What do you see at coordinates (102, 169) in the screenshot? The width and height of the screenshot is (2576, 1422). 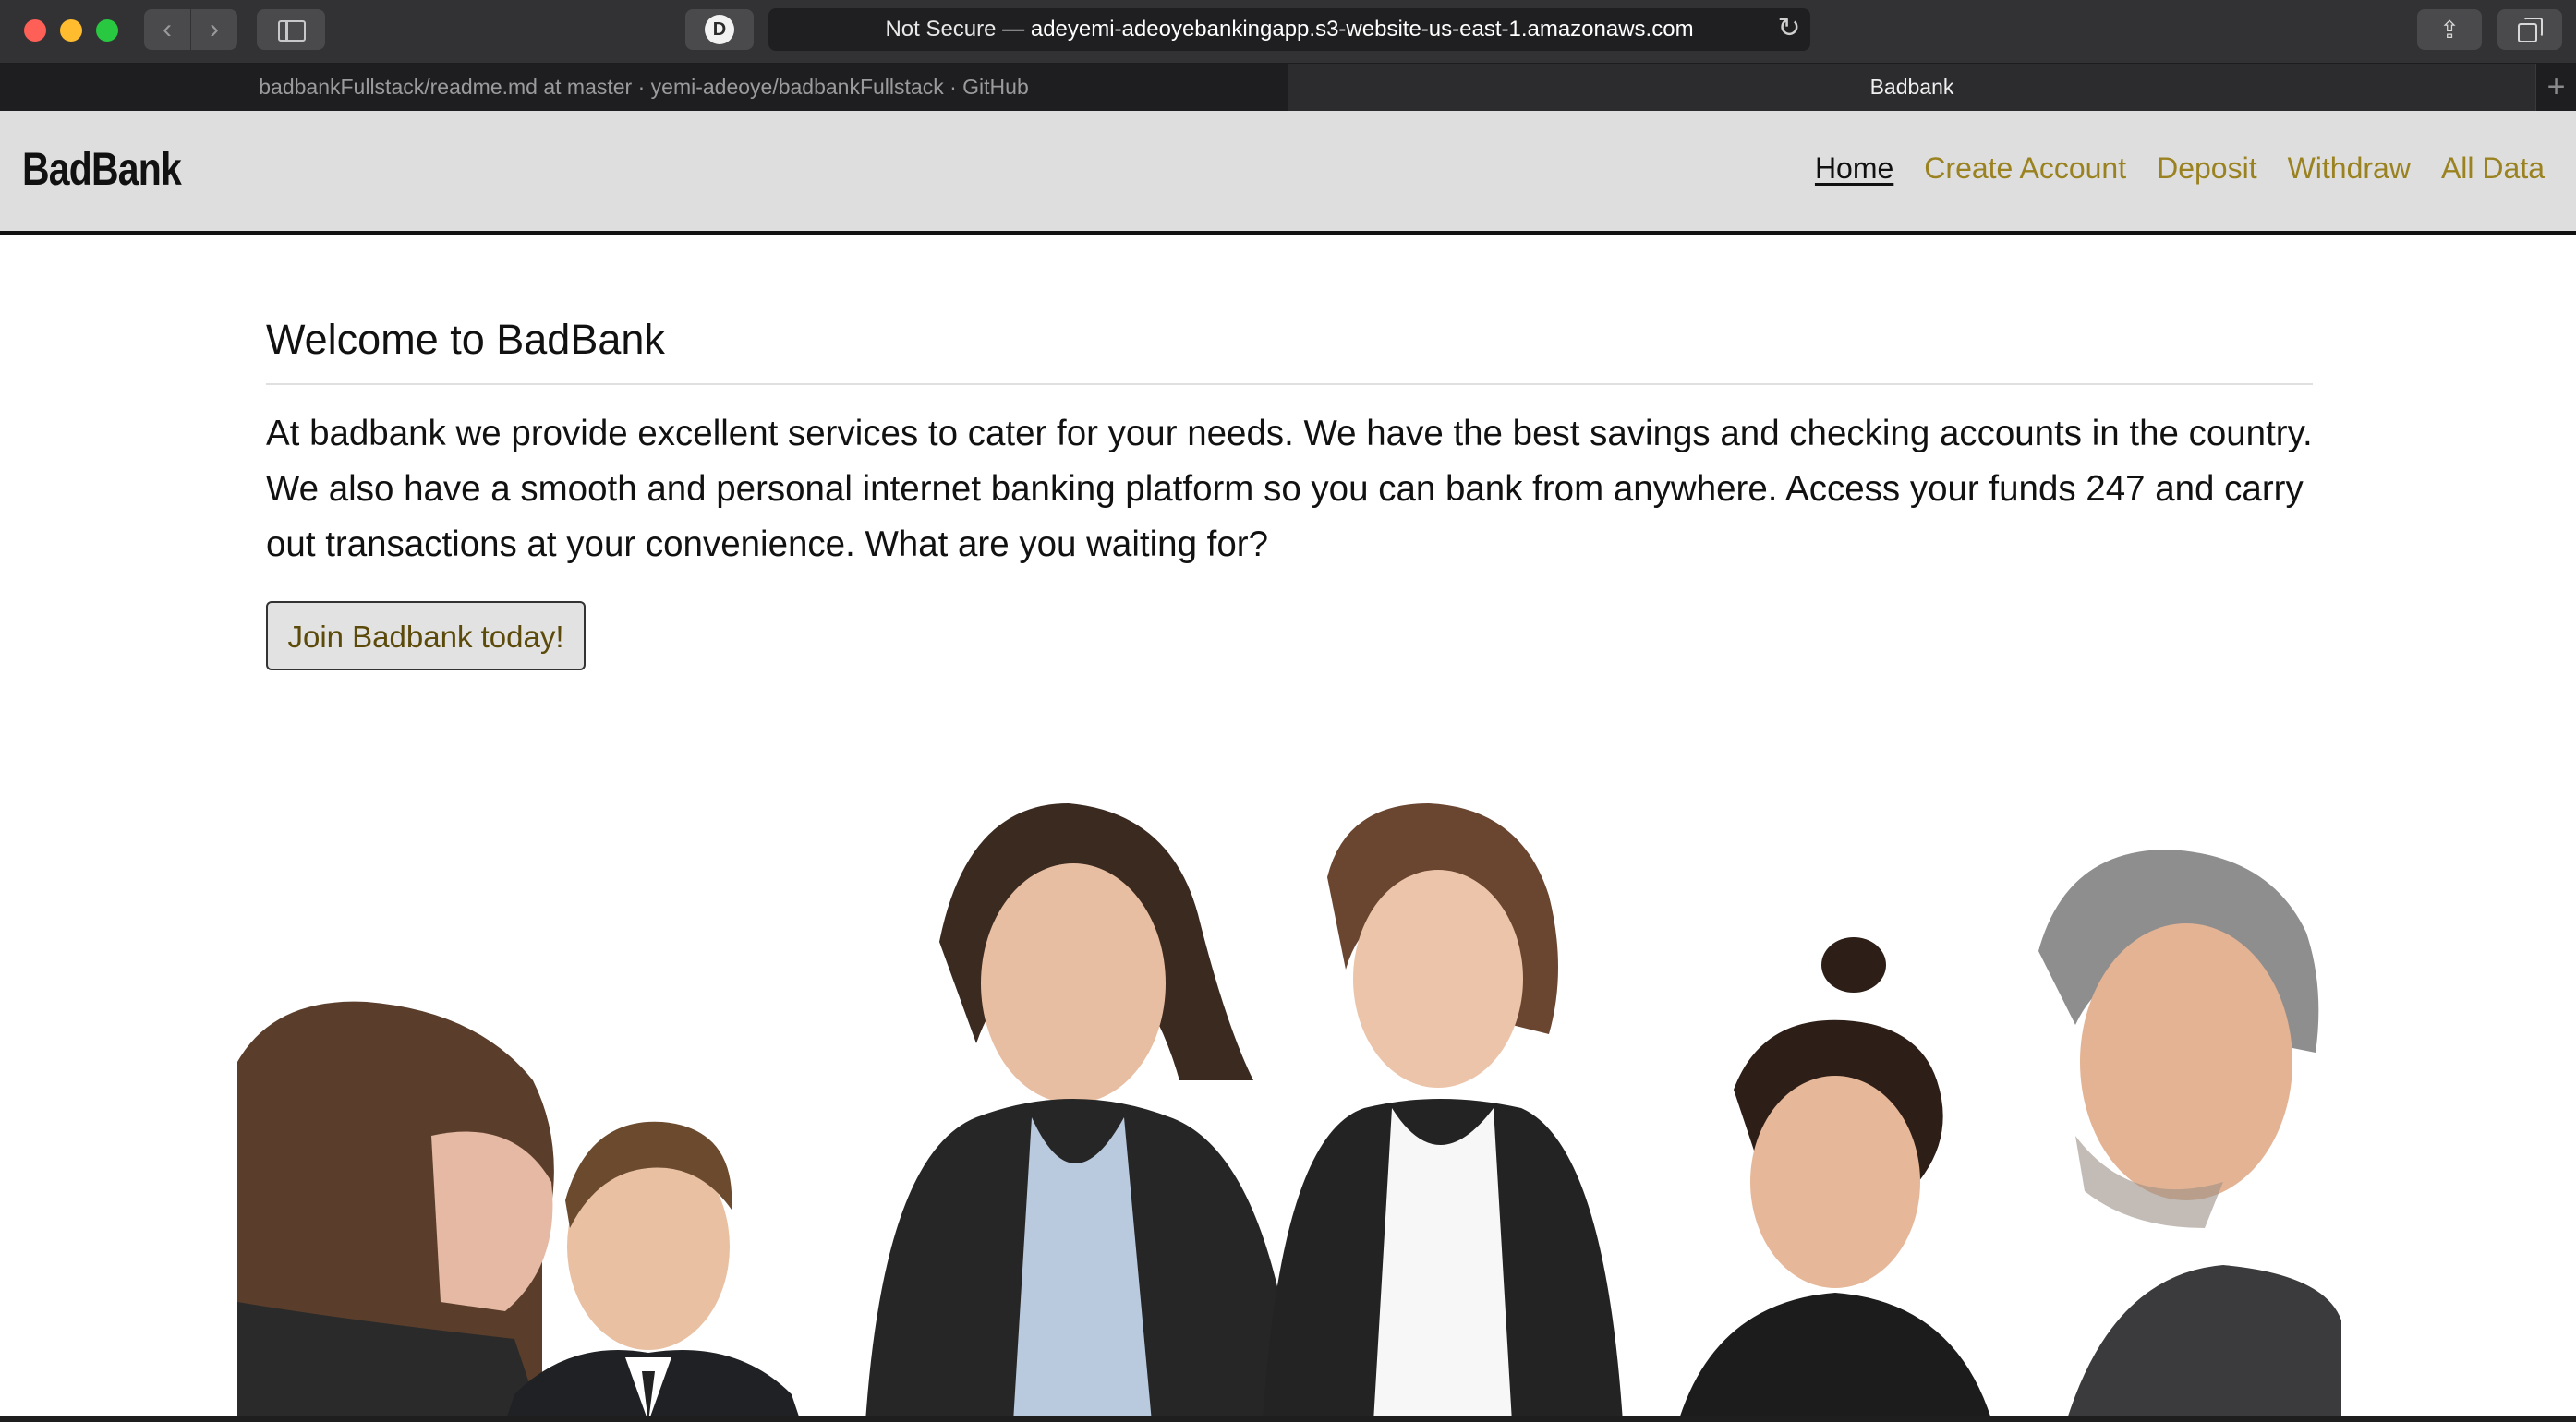 I see `brand-logo: BadBank` at bounding box center [102, 169].